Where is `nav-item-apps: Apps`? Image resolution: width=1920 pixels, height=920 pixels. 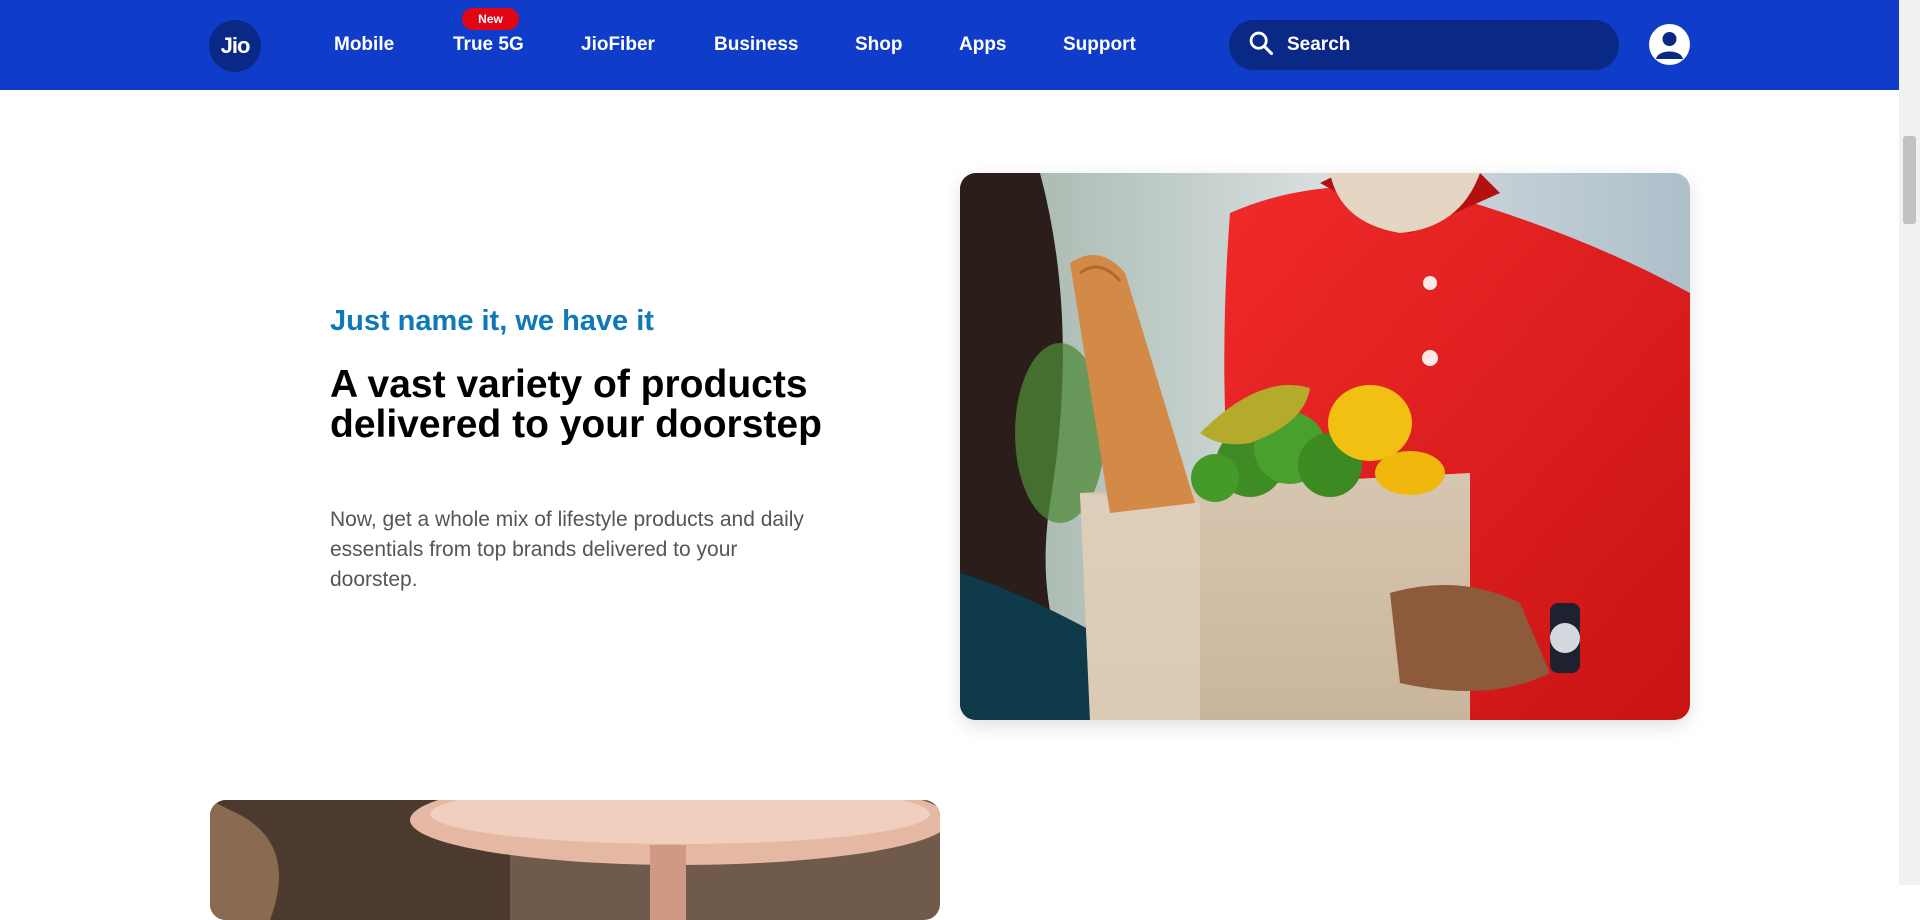 nav-item-apps: Apps is located at coordinates (983, 45).